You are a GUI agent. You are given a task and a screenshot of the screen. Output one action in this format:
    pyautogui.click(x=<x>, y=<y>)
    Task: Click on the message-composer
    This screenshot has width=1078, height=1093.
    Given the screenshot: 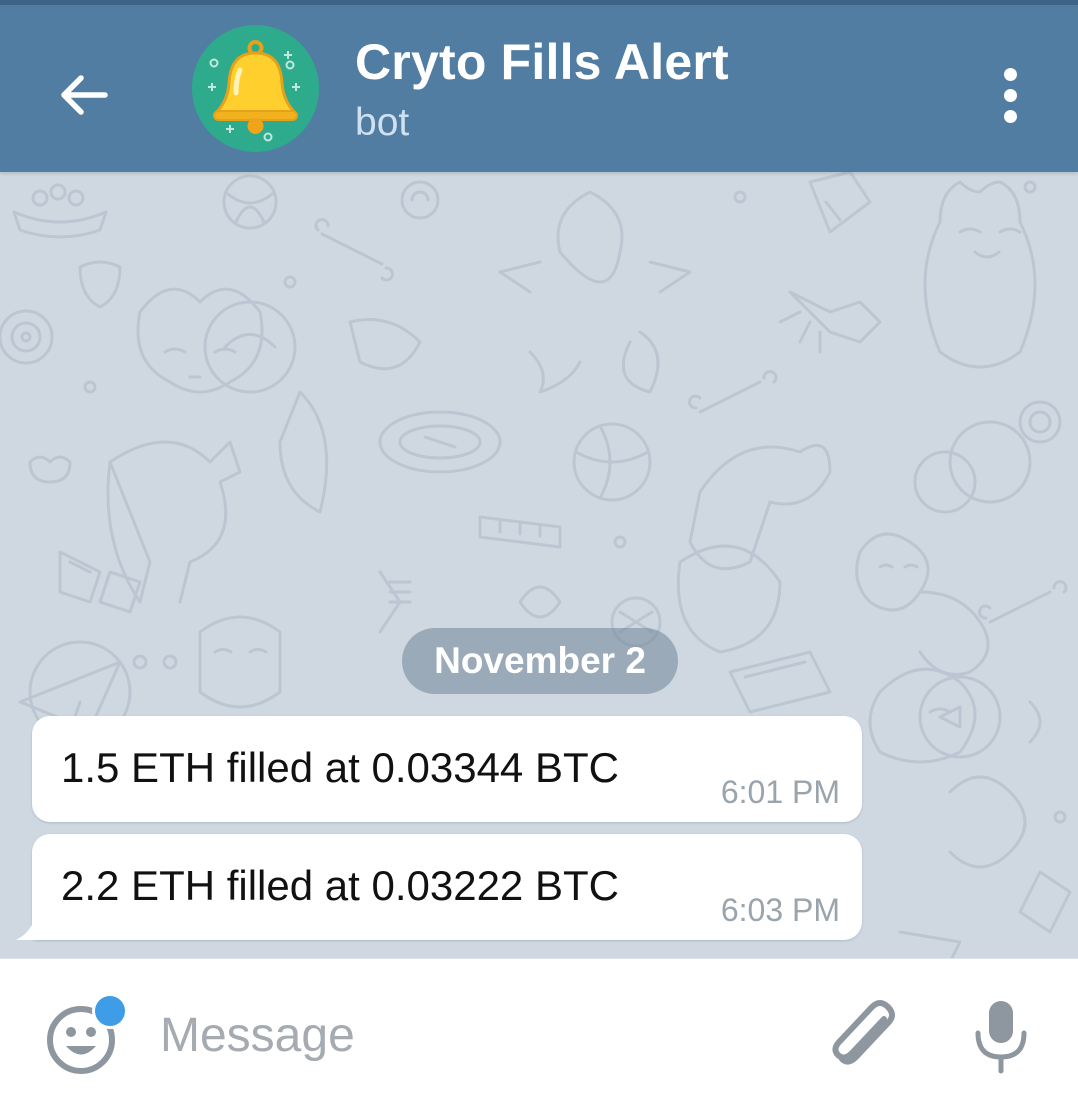 What is the action you would take?
    pyautogui.click(x=539, y=1025)
    